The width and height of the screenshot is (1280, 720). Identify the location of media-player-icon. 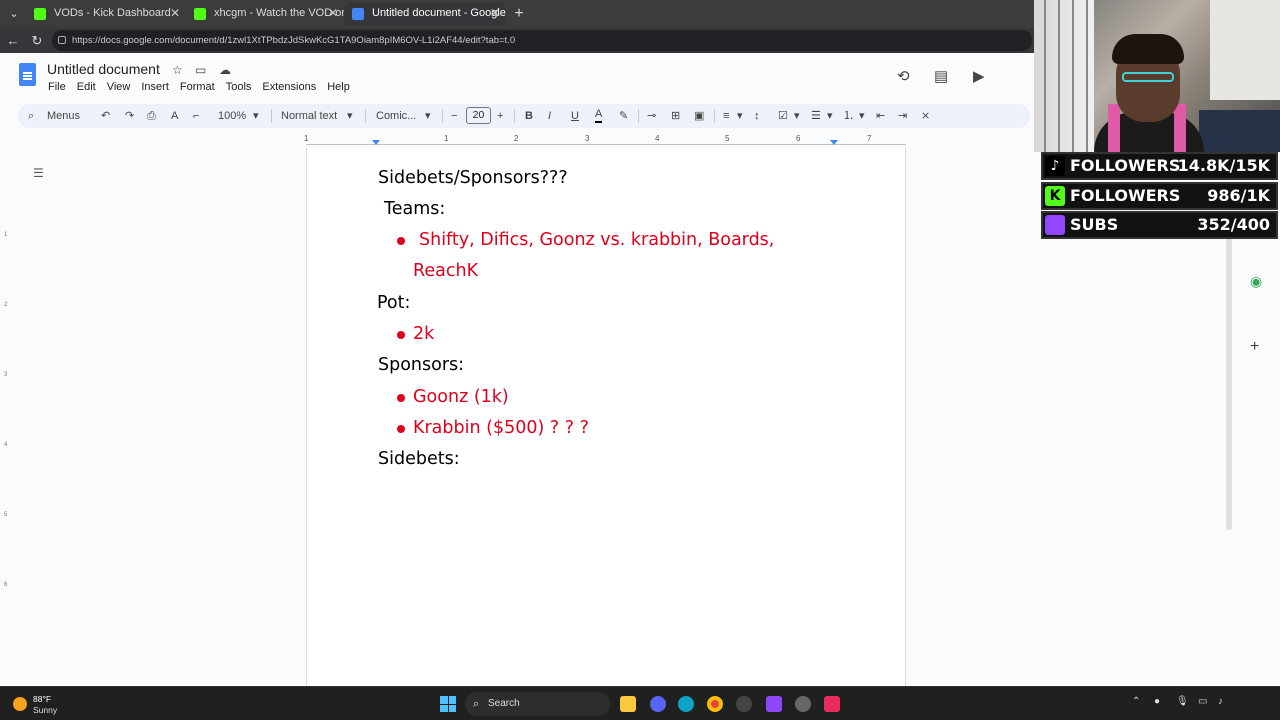
(744, 704).